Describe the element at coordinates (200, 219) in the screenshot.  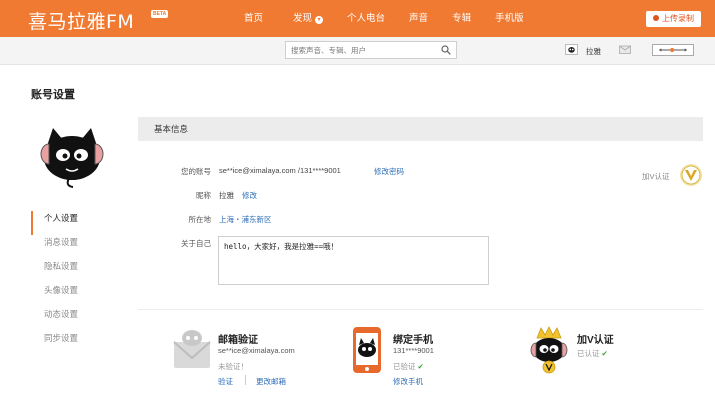
I see `location-label: 所在地` at that location.